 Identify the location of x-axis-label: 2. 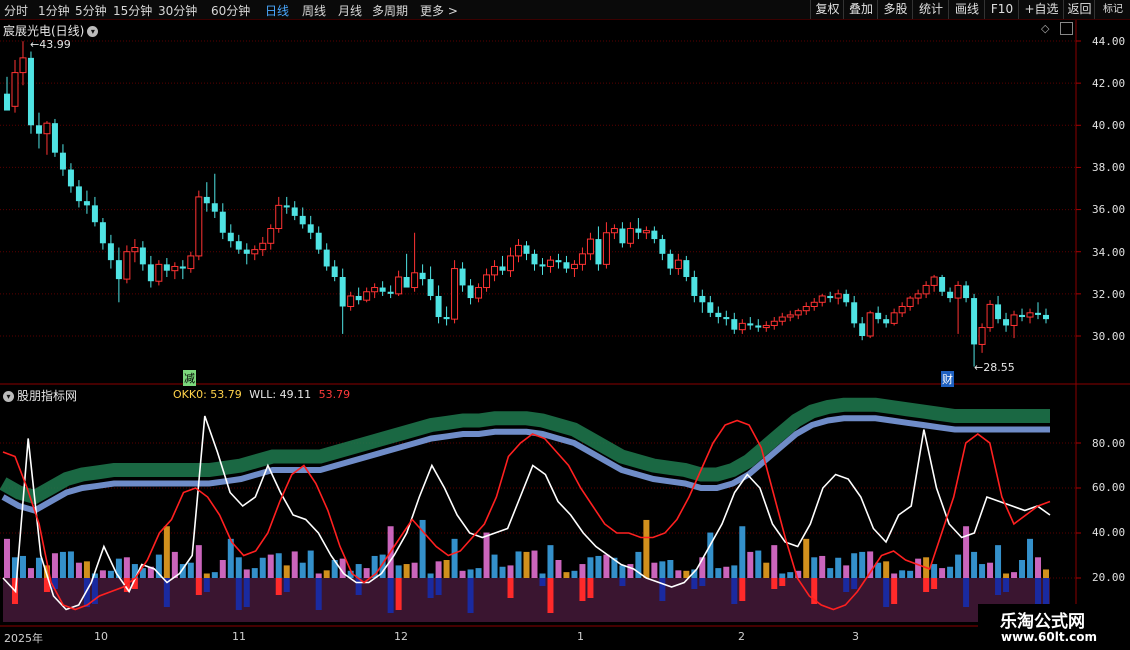
(741, 636).